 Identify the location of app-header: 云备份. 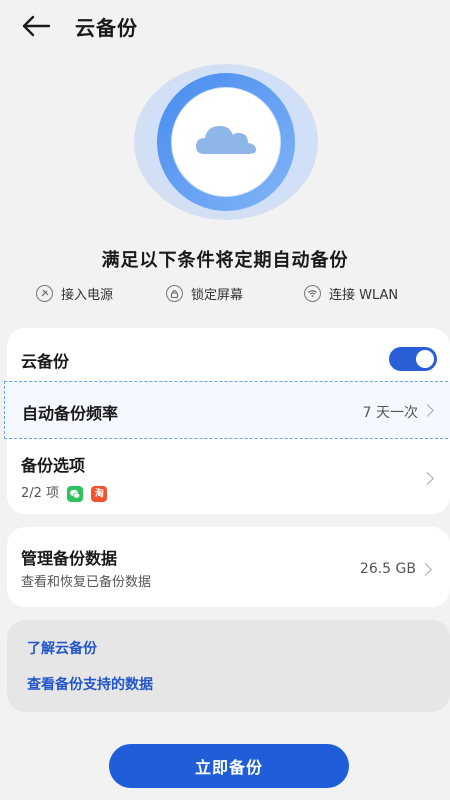
(225, 26).